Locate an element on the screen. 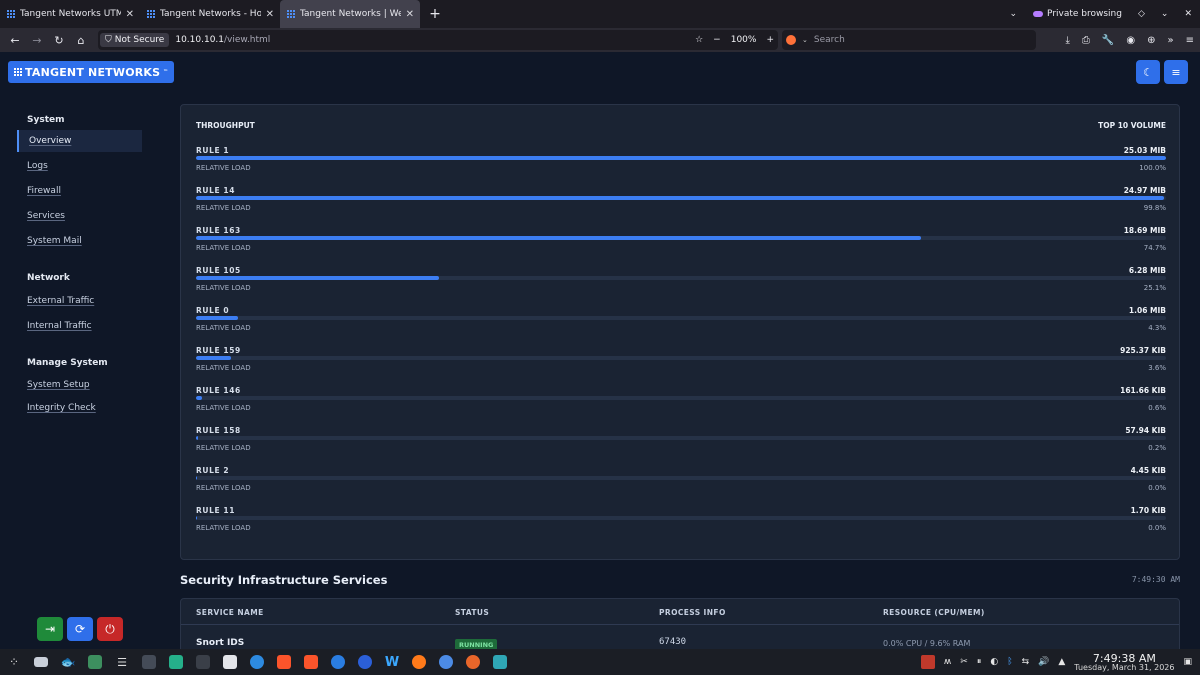 The width and height of the screenshot is (1200, 675). sidebar-item-integrity-check: Integrity Check is located at coordinates (80, 408).